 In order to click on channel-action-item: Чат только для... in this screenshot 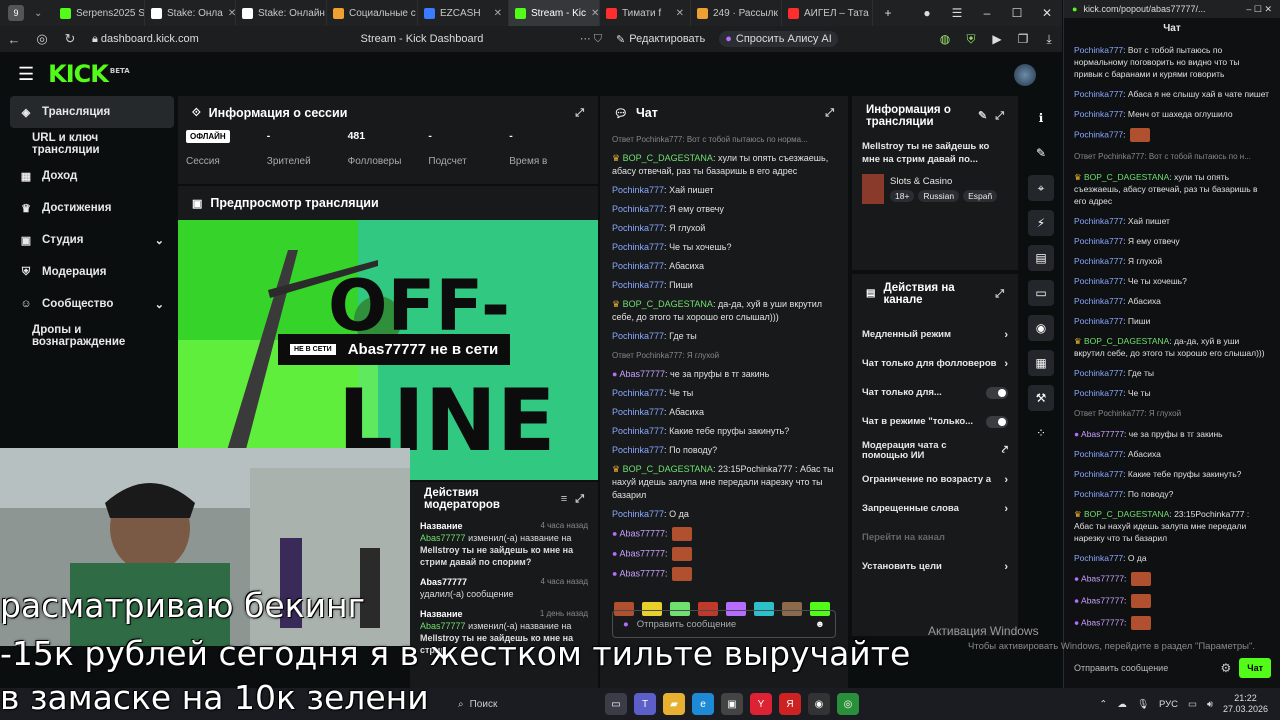, I will do `click(935, 392)`.